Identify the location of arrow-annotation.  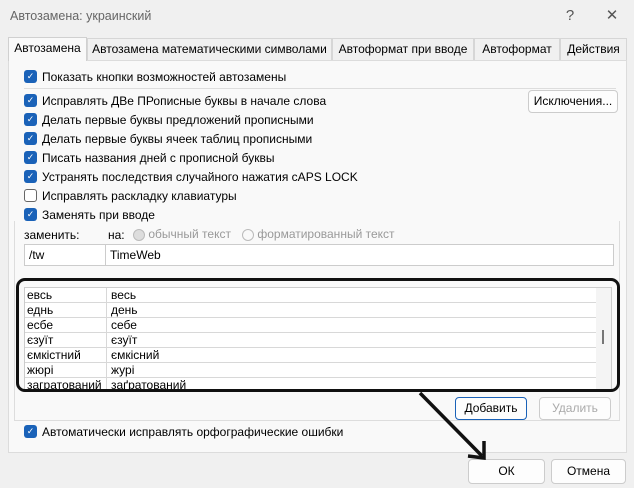
(452, 425).